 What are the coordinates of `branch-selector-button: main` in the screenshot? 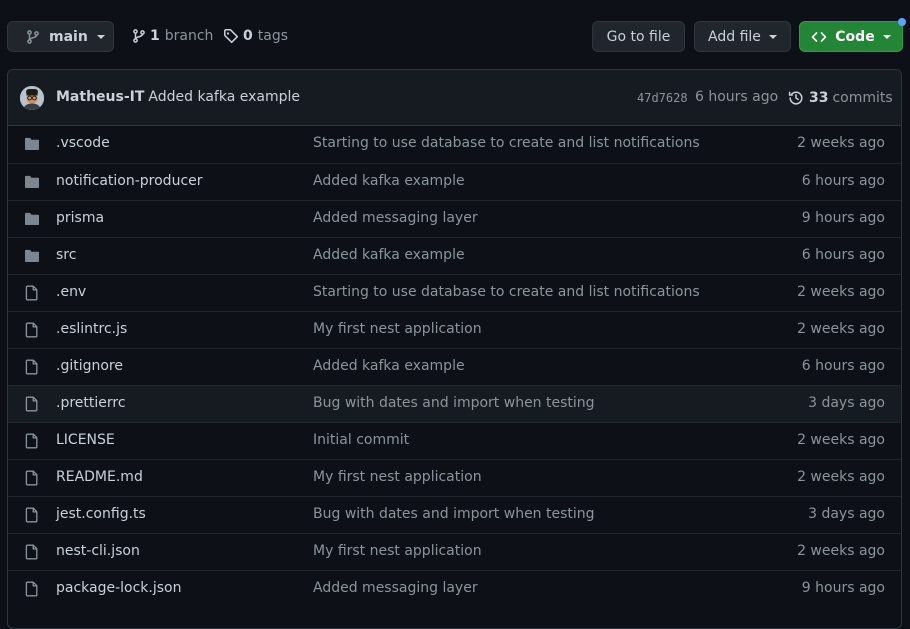 It's located at (60, 36).